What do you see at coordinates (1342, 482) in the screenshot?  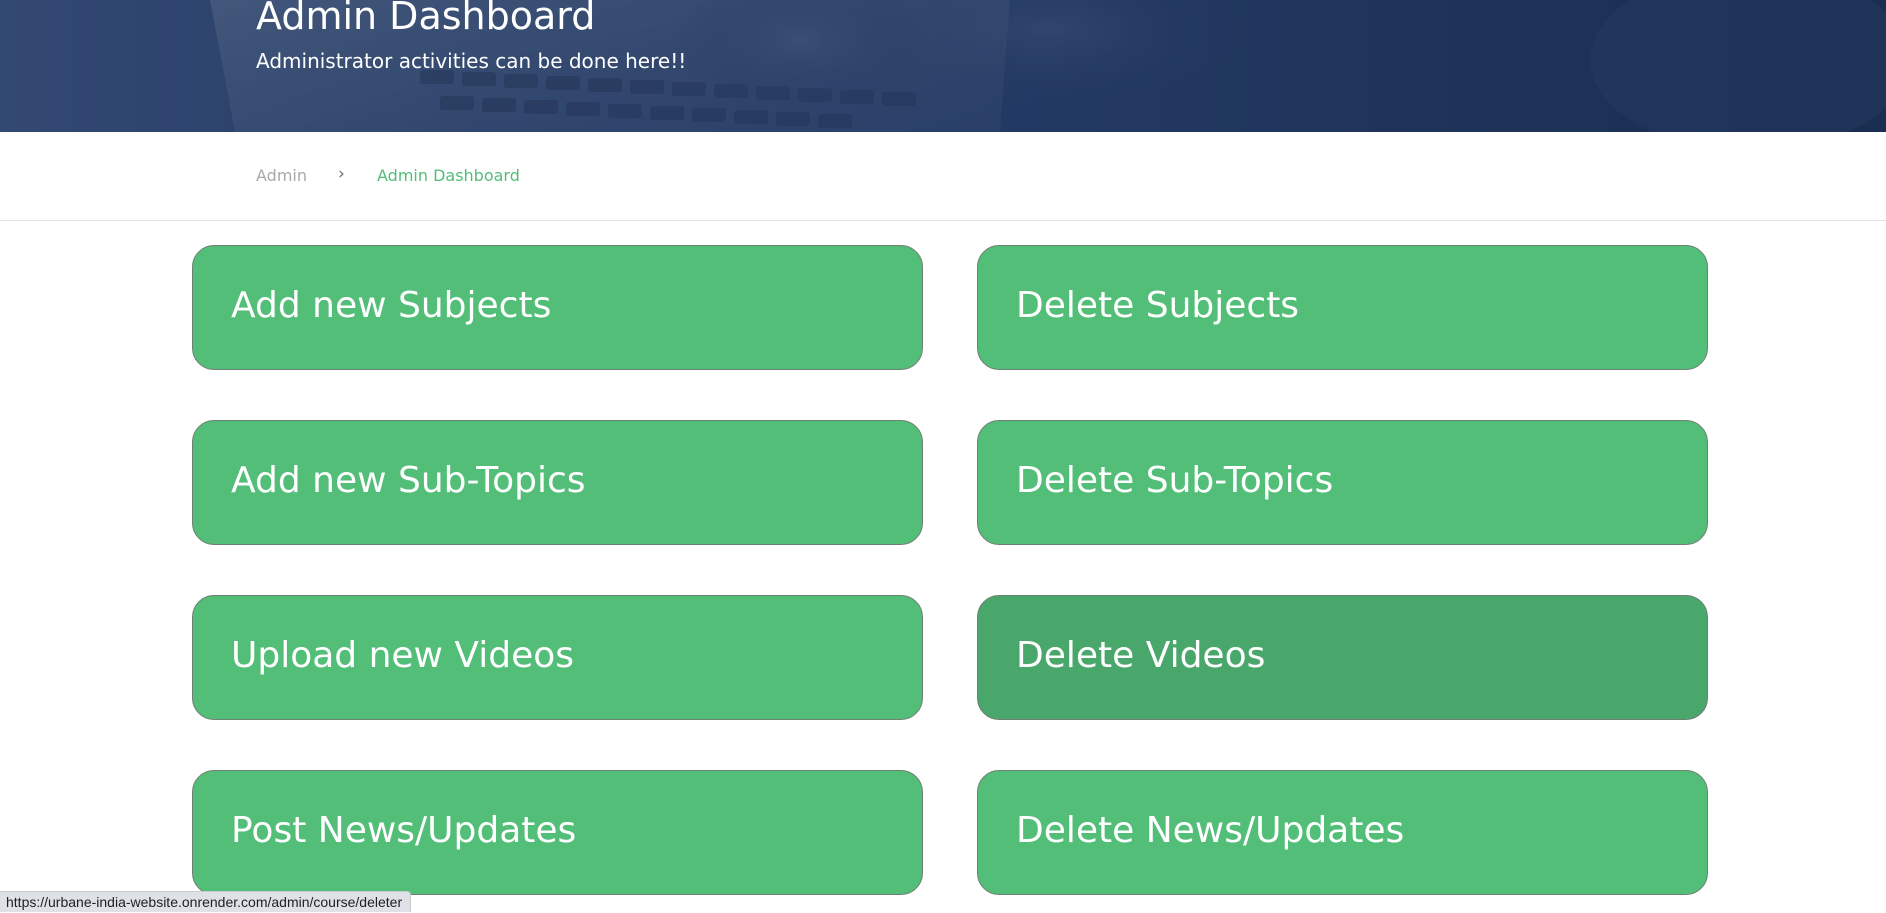 I see `delete-sub-topics-button: Delete Sub-Topics` at bounding box center [1342, 482].